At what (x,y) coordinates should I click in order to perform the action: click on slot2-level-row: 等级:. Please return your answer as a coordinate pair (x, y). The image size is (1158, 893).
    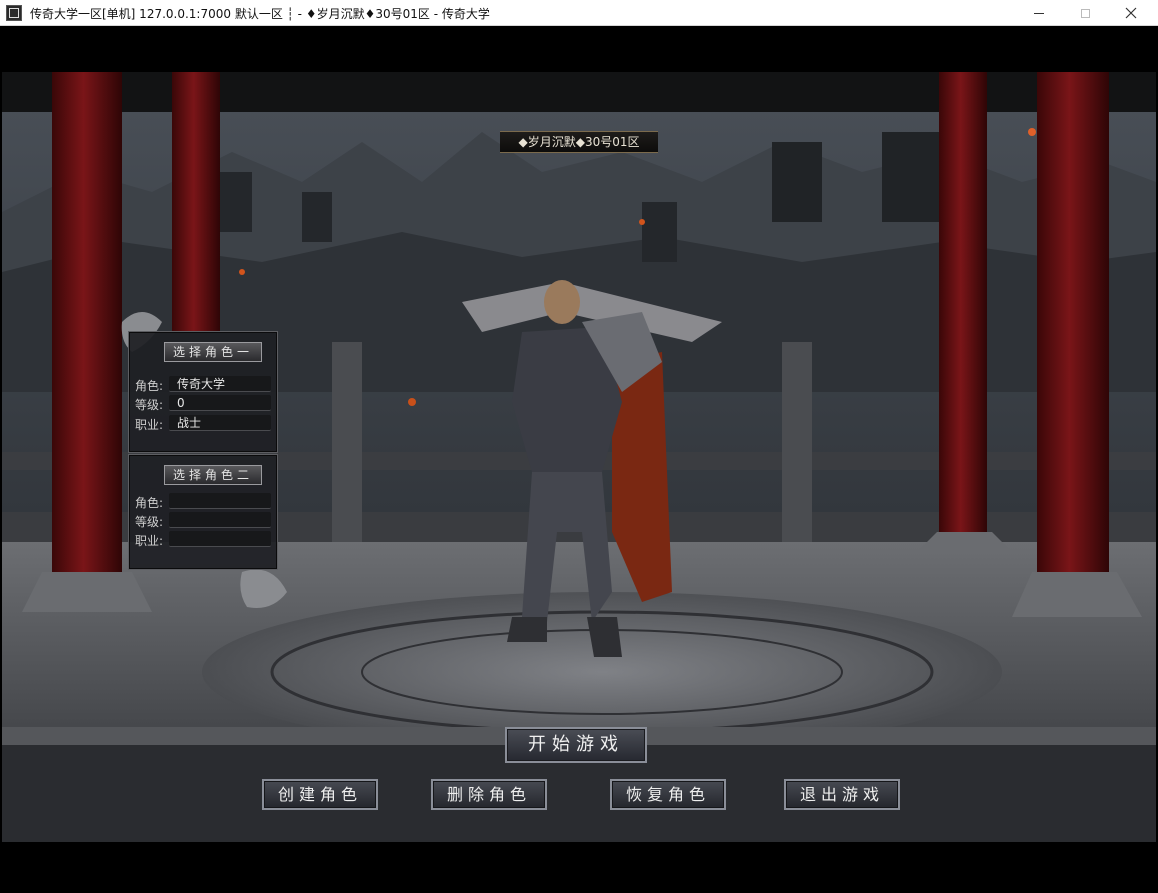
    Looking at the image, I should click on (203, 520).